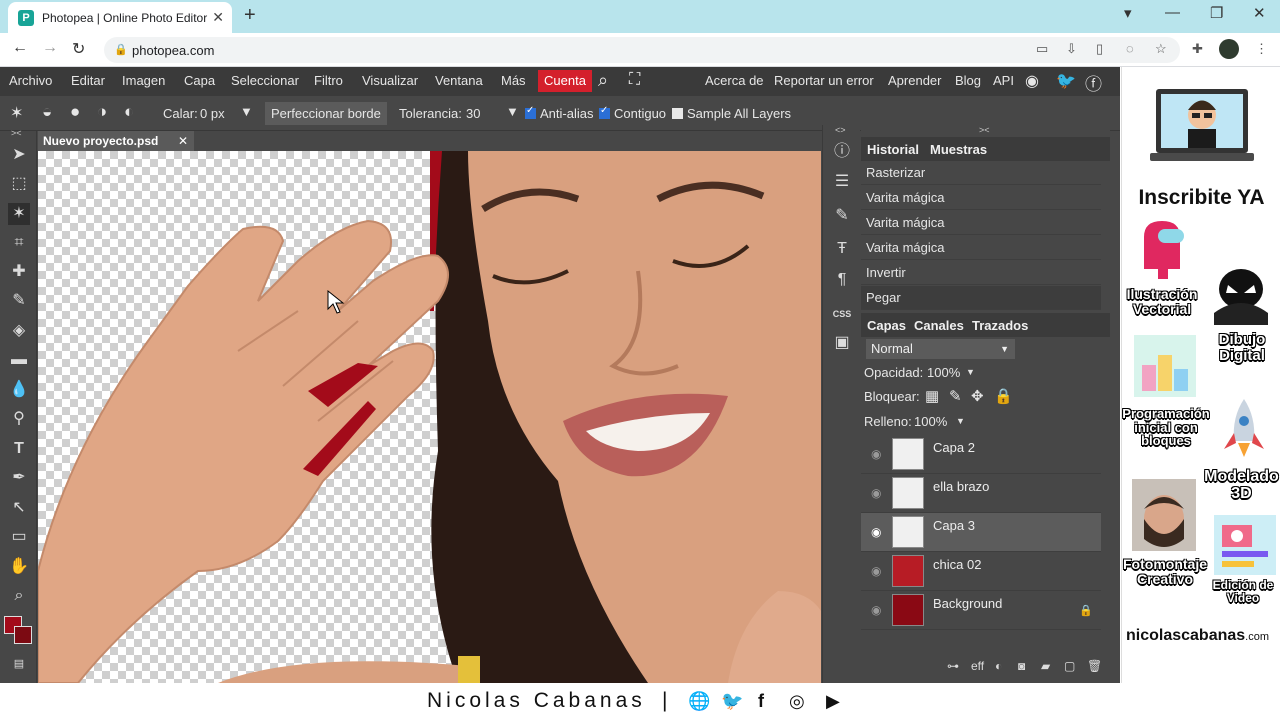 The width and height of the screenshot is (1280, 720). I want to click on layer-row: ◉ chica 02, so click(981, 571).